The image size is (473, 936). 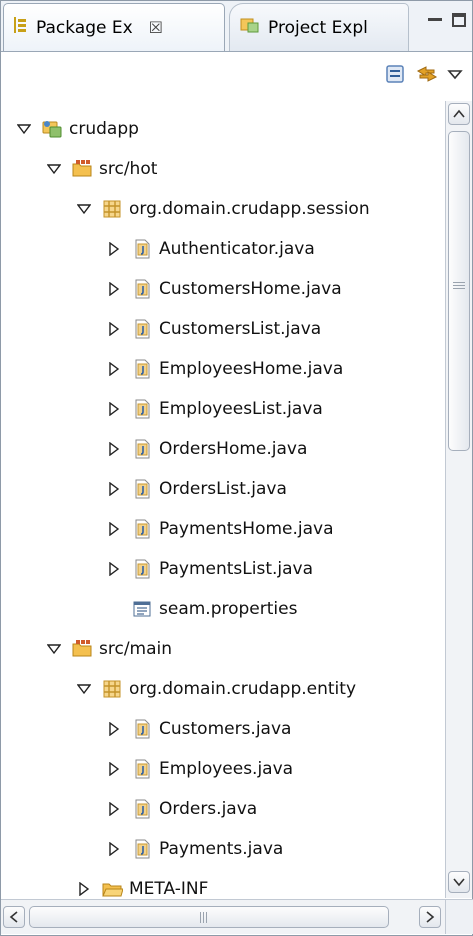 What do you see at coordinates (196, 489) in the screenshot?
I see `tree-item: OrdersList.java` at bounding box center [196, 489].